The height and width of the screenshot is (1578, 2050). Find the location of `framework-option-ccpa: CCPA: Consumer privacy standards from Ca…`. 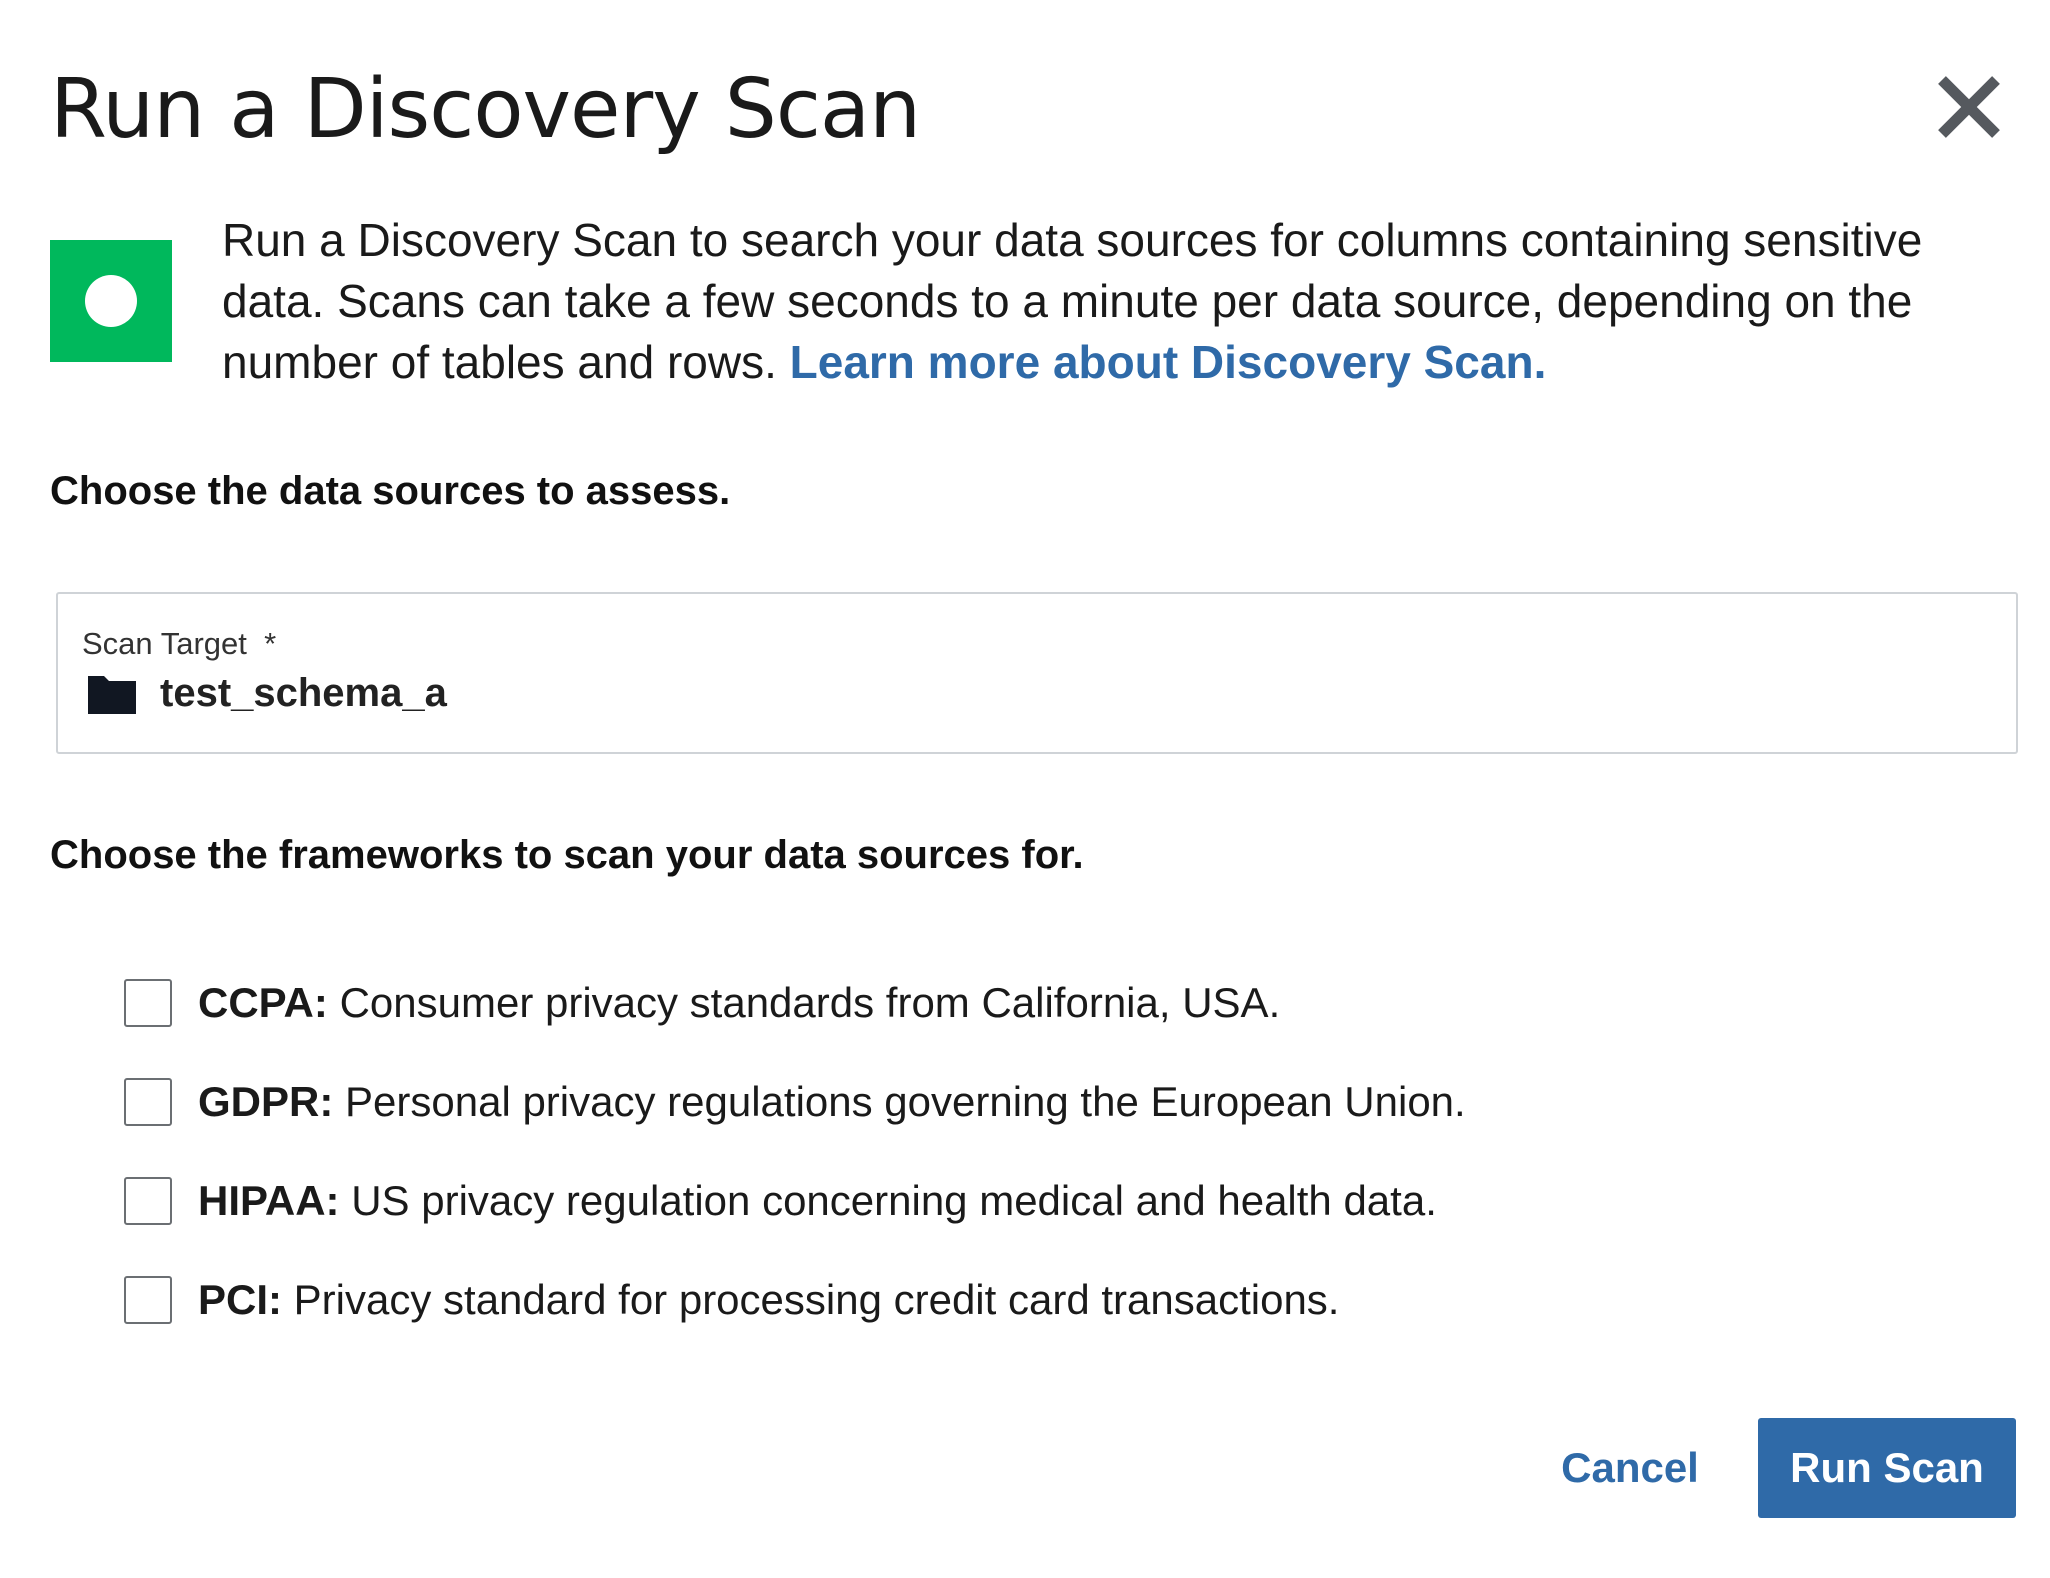

framework-option-ccpa: CCPA: Consumer privacy standards from Ca… is located at coordinates (1024, 1024).